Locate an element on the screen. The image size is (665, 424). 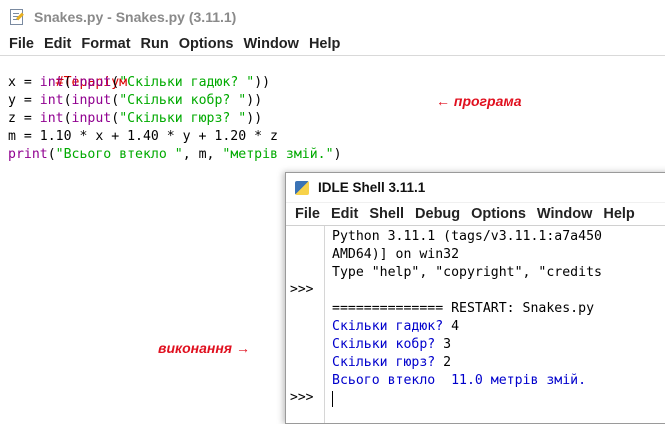
shell-output-line: Скільки кобр? 3 is located at coordinates (391, 345).